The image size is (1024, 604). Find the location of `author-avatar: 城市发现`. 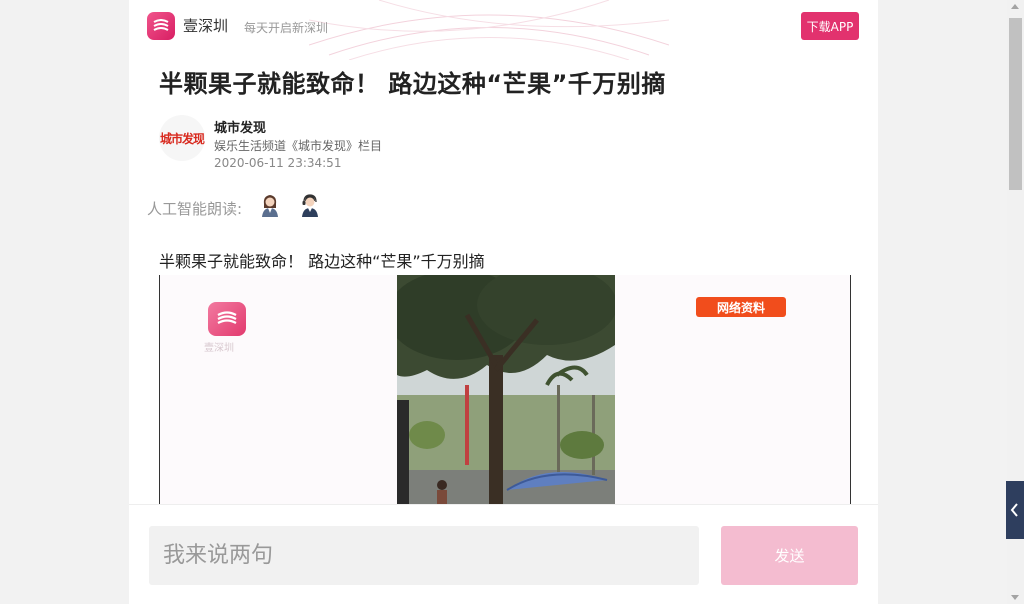

author-avatar: 城市发现 is located at coordinates (182, 138).